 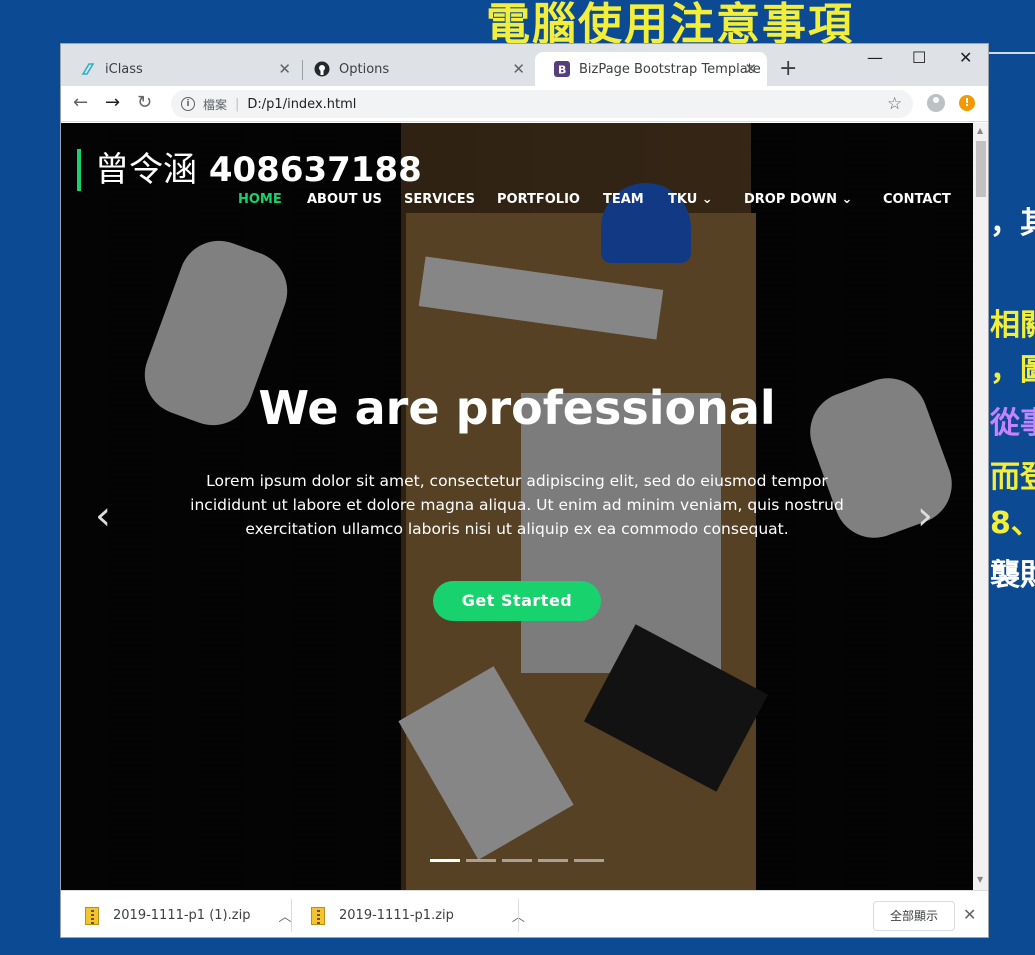 What do you see at coordinates (215, 104) in the screenshot?
I see `security-label: 檔案` at bounding box center [215, 104].